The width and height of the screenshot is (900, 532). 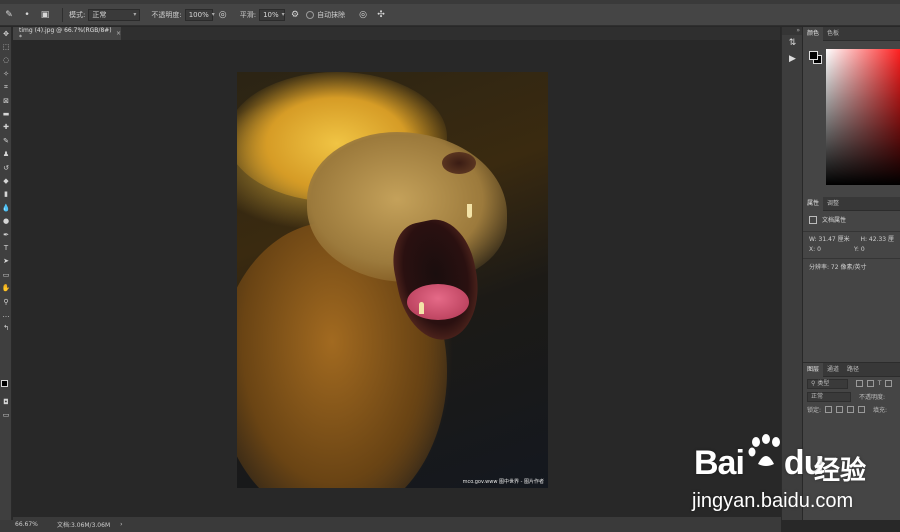 I want to click on width-value: 31.47 厘米, so click(x=834, y=239).